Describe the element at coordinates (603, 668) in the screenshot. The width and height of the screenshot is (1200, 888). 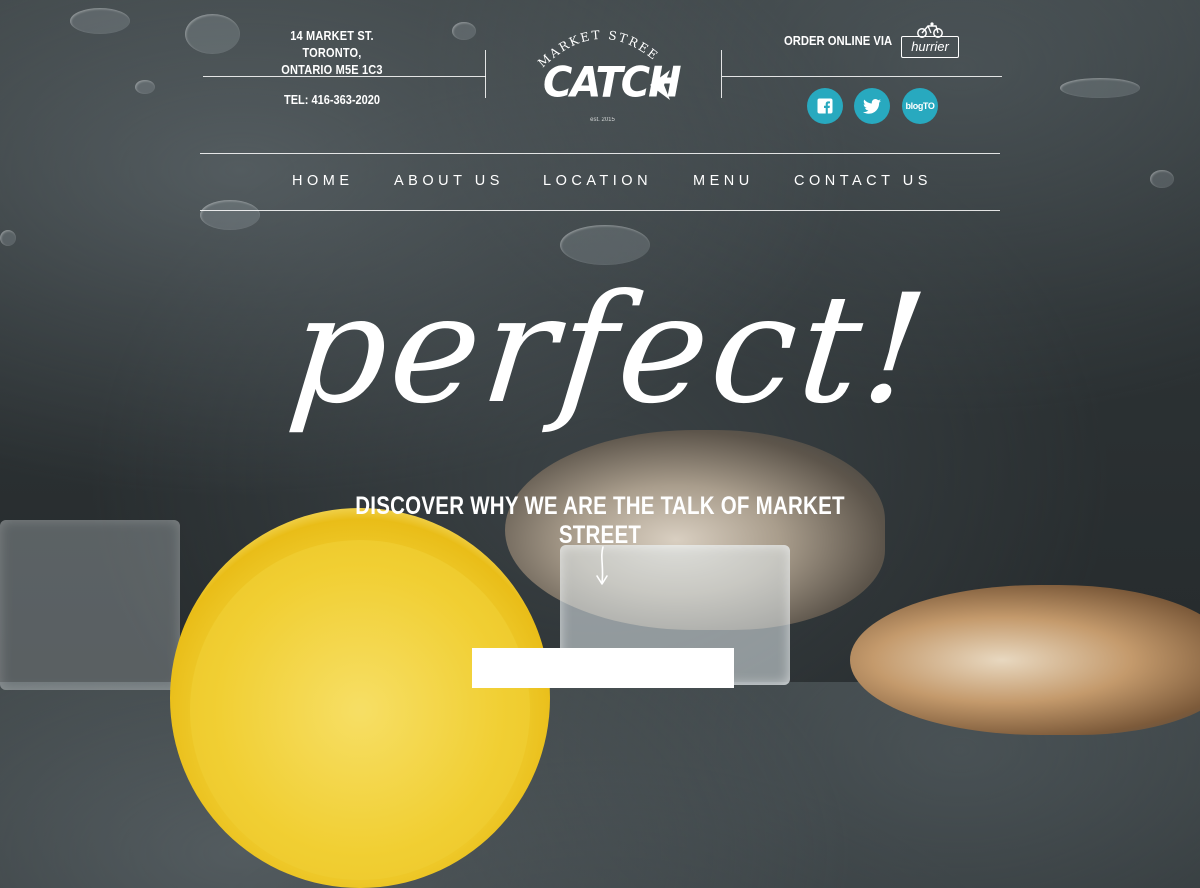
I see `cta-panel` at that location.